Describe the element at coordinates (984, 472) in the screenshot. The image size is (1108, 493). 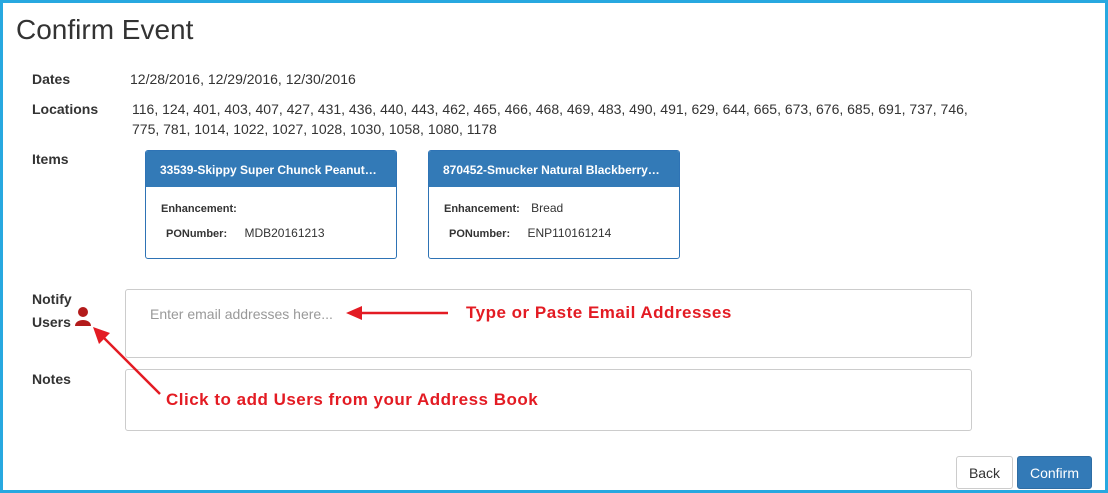
I see `back-button: Back` at that location.